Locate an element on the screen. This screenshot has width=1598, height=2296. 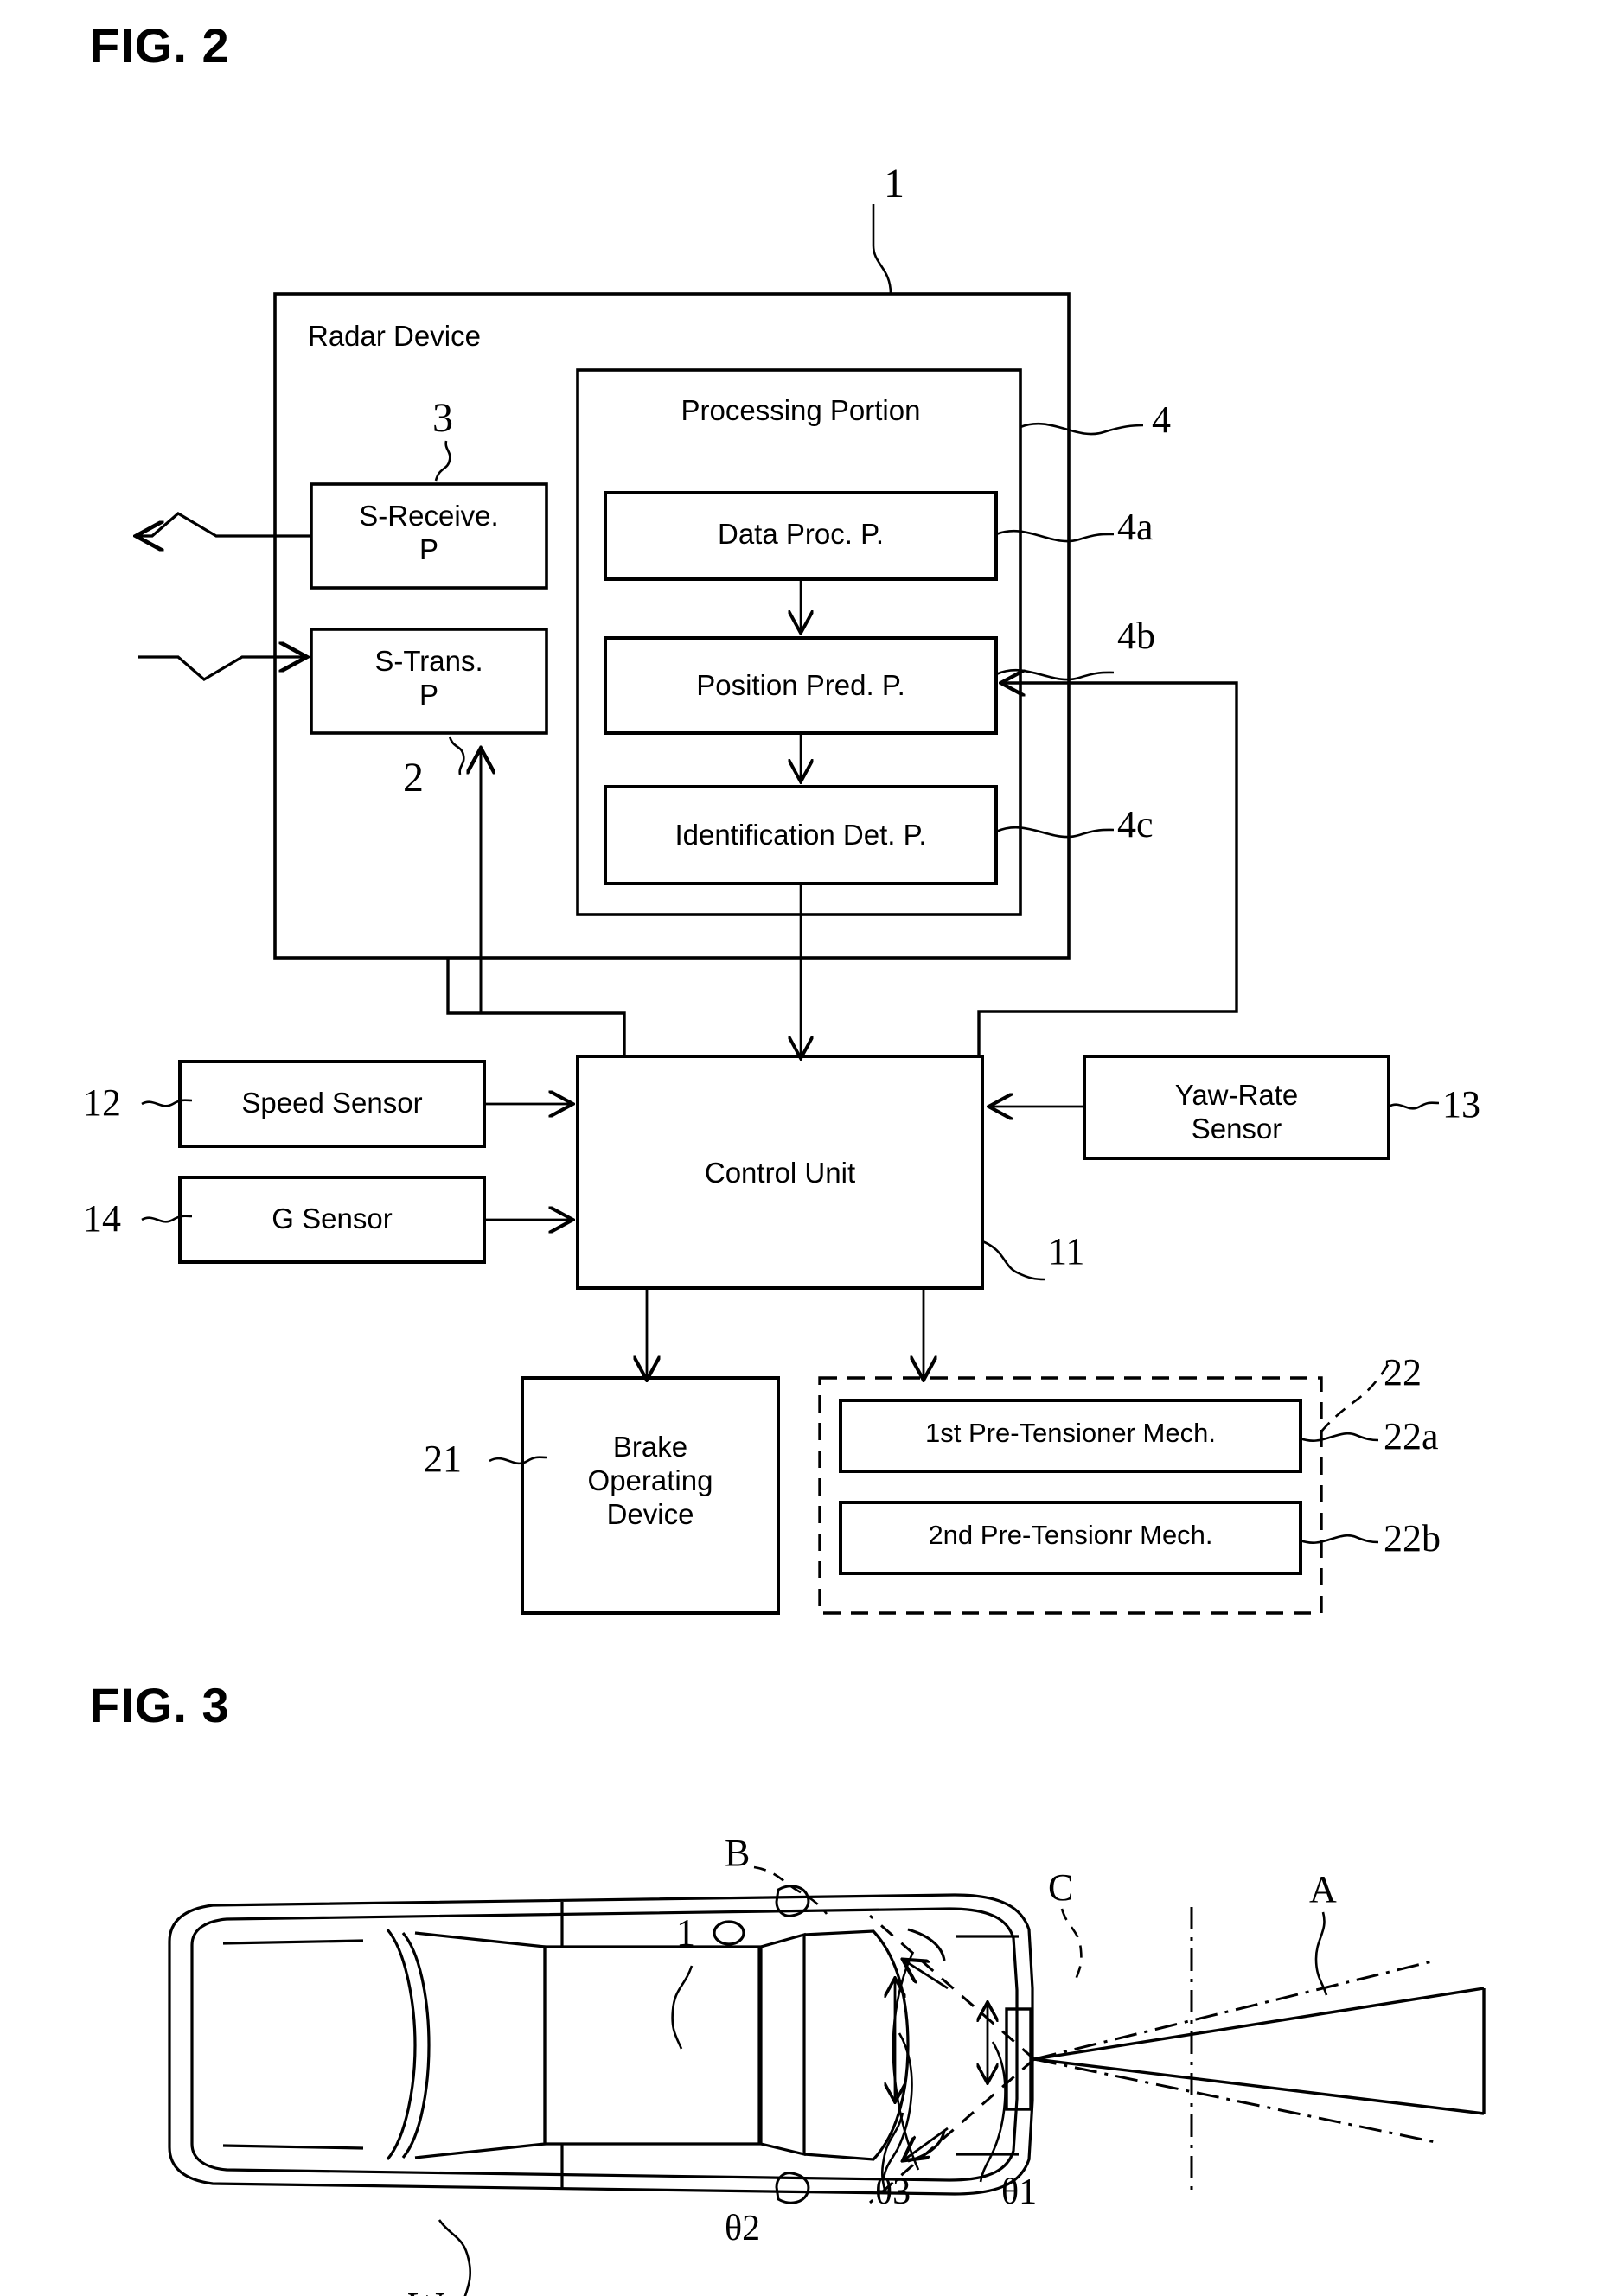
brake-operating-device-label: Brake Operating Device is located at coordinates (650, 1480).